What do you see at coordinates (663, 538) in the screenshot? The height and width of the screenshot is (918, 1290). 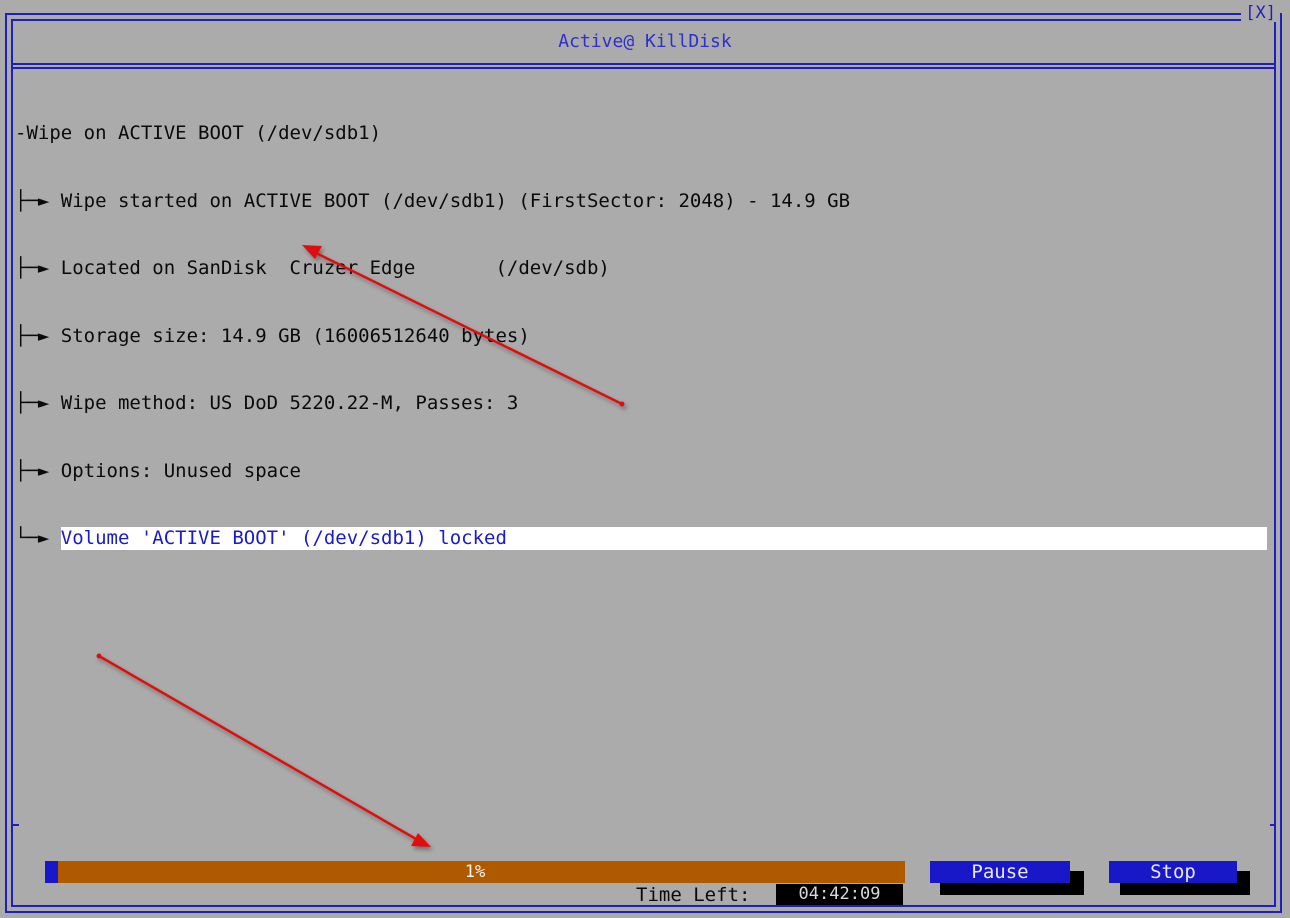 I see `log-item-text: Volume 'ACTIVE BOOT' (/dev/sdb1) locked` at bounding box center [663, 538].